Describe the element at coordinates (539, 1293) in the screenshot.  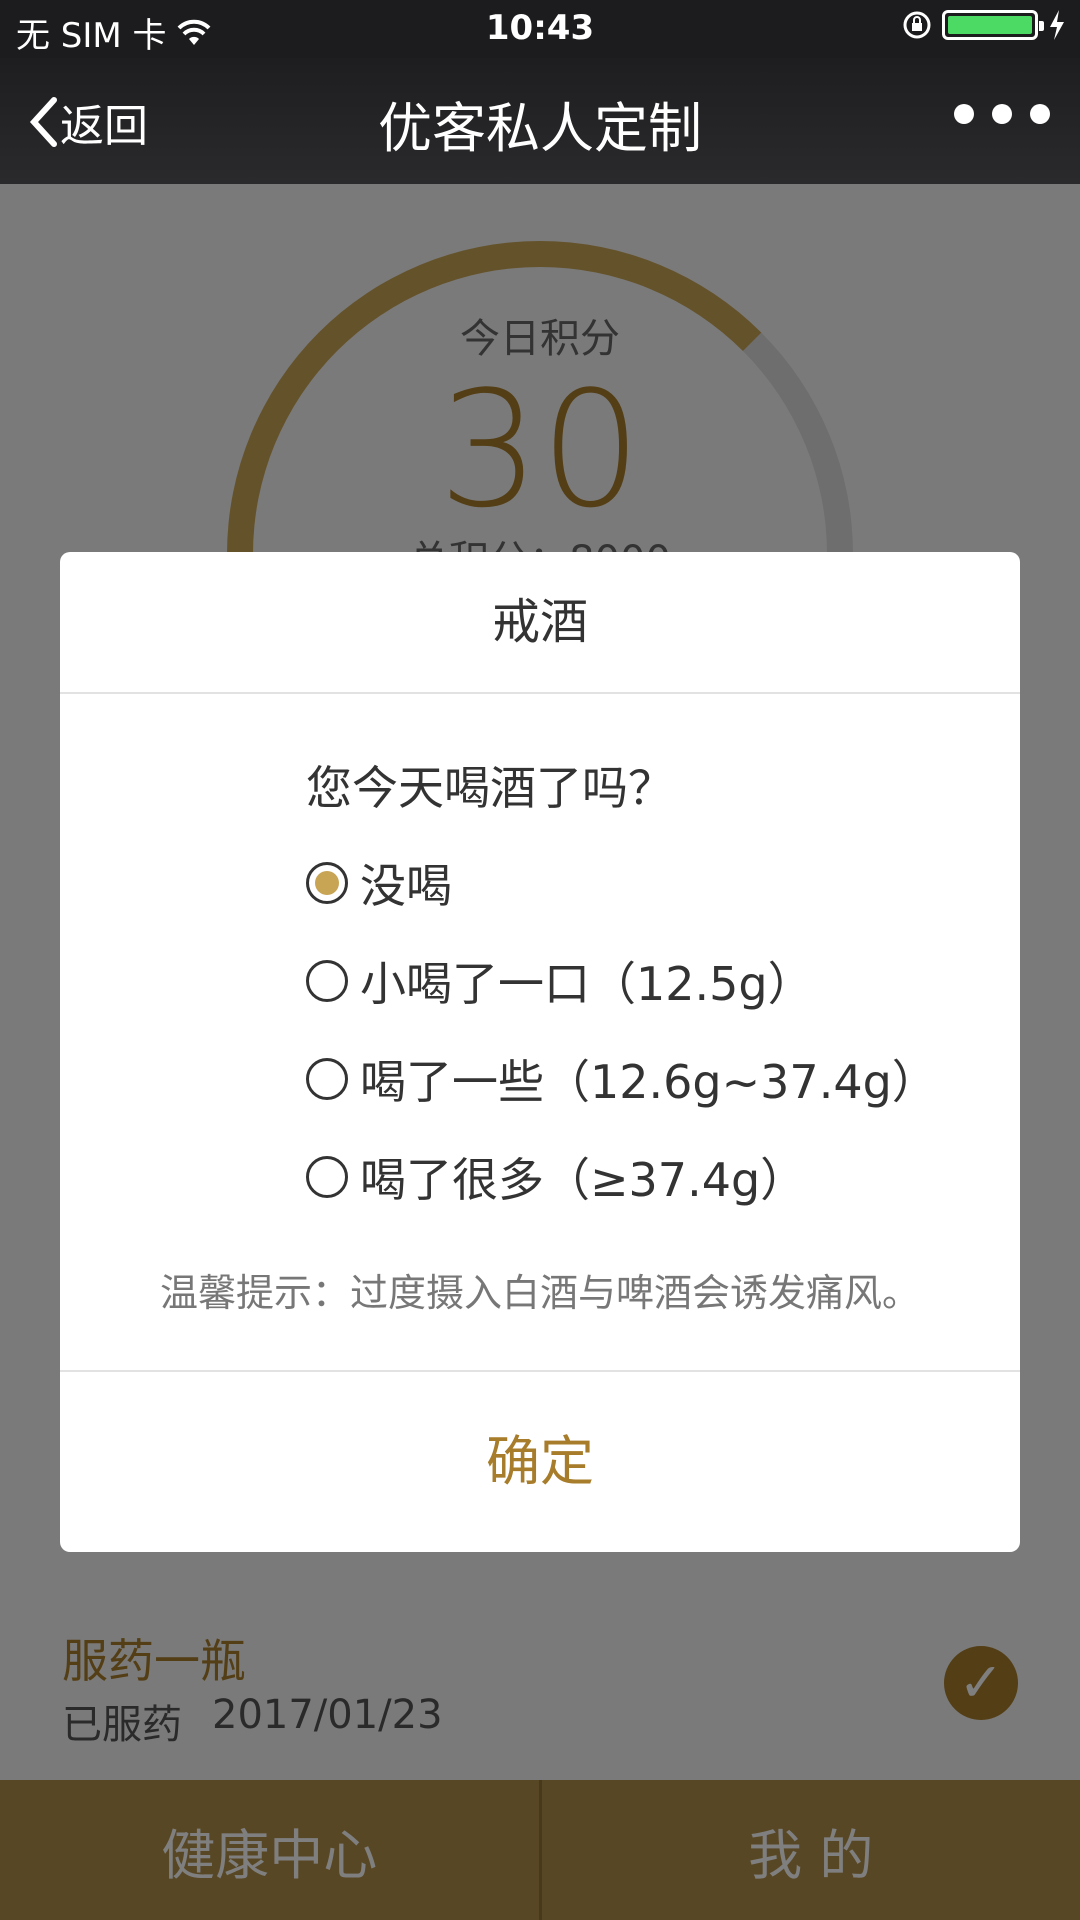
I see `dialog-tip: 温馨提示：过度摄入白酒与啤酒会诱发痛风。` at that location.